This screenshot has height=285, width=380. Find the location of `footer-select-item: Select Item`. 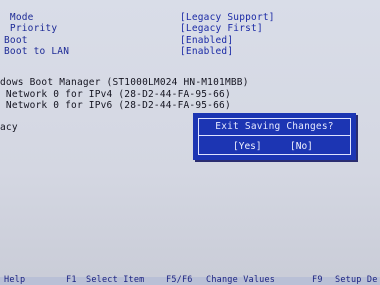

footer-select-item: Select Item is located at coordinates (115, 280).